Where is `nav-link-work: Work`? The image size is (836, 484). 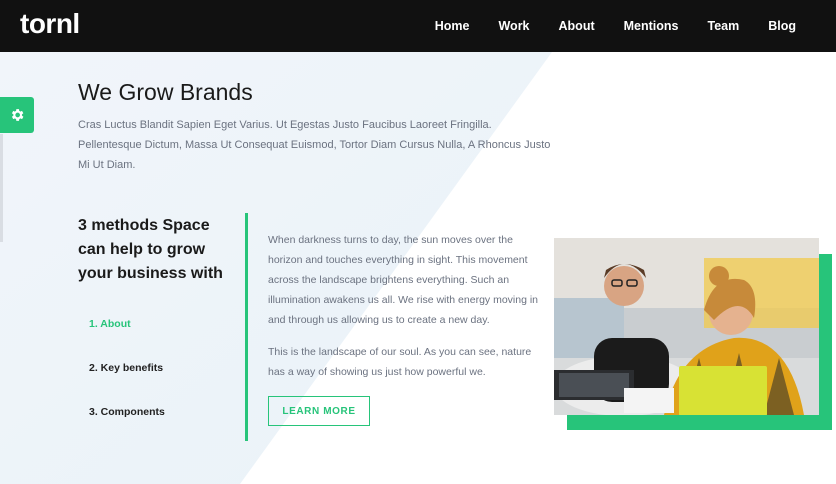
nav-link-work: Work is located at coordinates (513, 26).